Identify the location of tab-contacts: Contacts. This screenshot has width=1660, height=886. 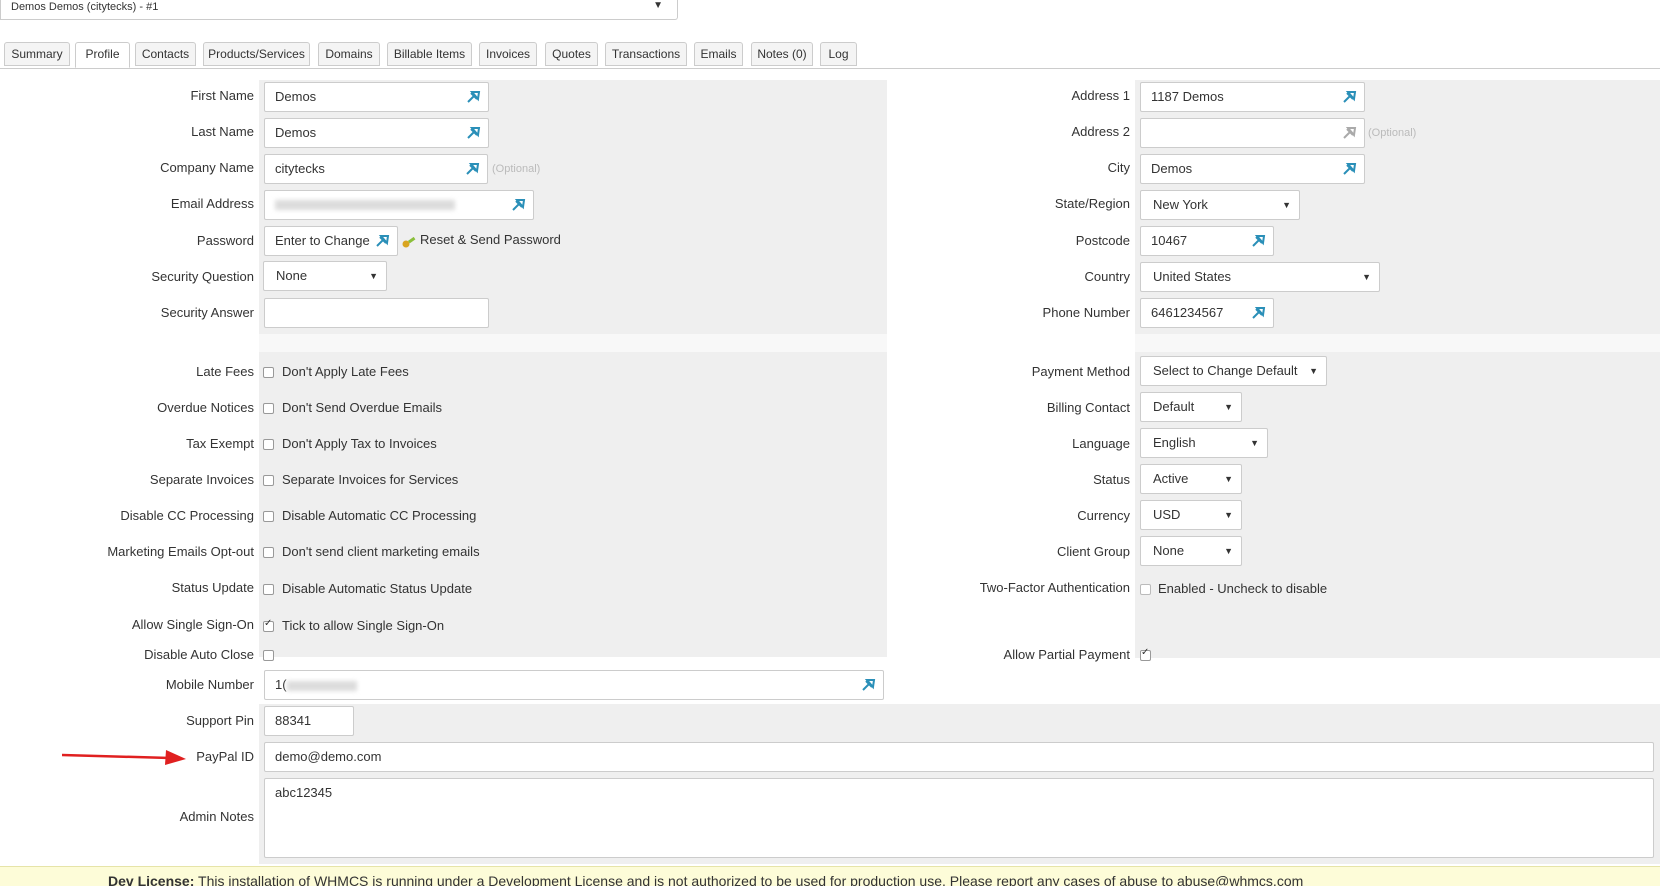
(165, 54).